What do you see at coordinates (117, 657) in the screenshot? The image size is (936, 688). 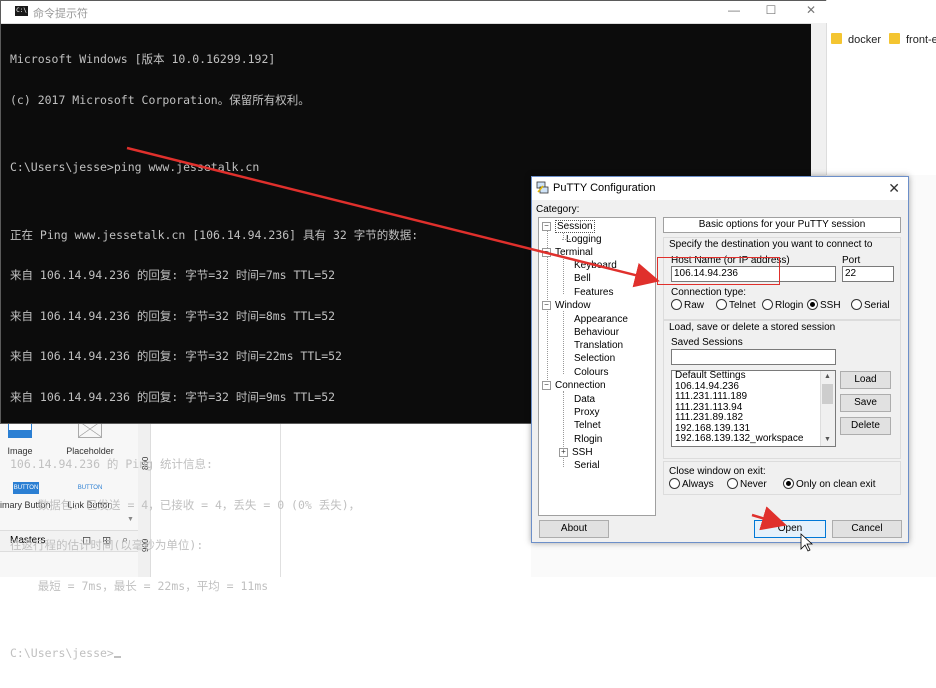 I see `text-cursor` at bounding box center [117, 657].